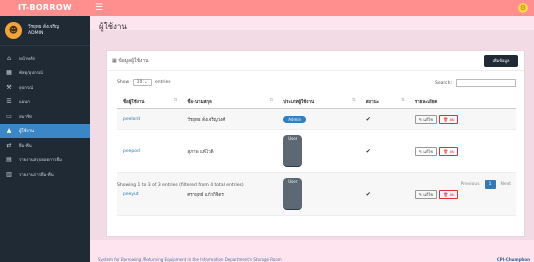 The height and width of the screenshot is (262, 534). Describe the element at coordinates (9, 145) in the screenshot. I see `shuffle-icon: ⇄` at that location.